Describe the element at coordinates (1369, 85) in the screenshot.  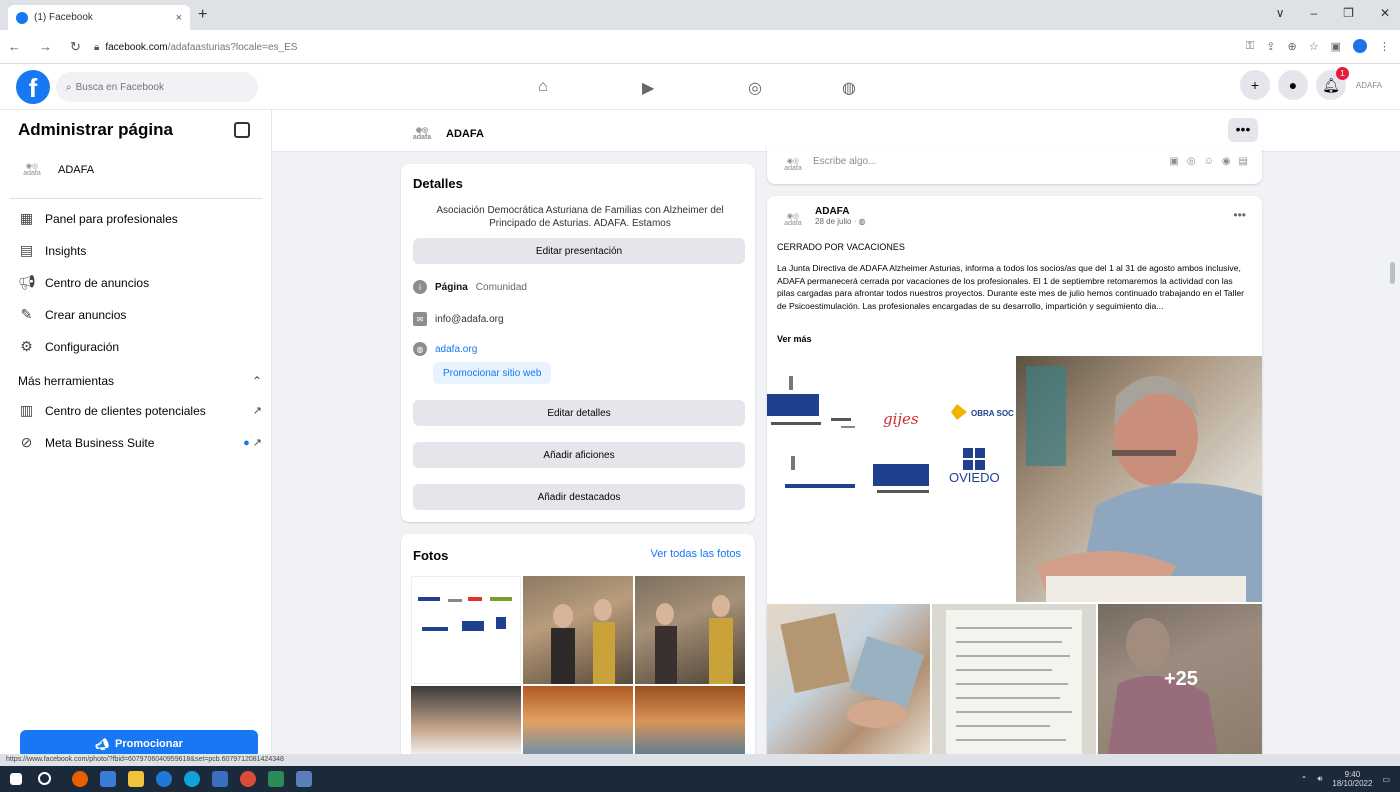
I see `account-avatar: ADAFA` at that location.